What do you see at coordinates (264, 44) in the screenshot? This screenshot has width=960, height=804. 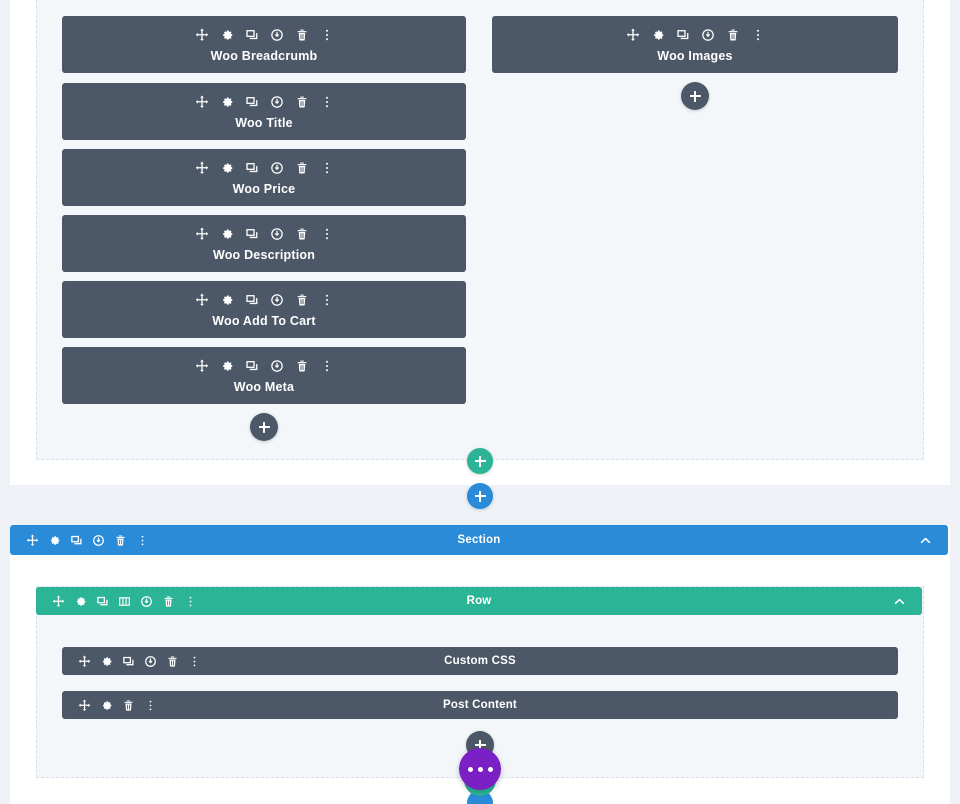 I see `module-card: Woo Breadcrumb` at bounding box center [264, 44].